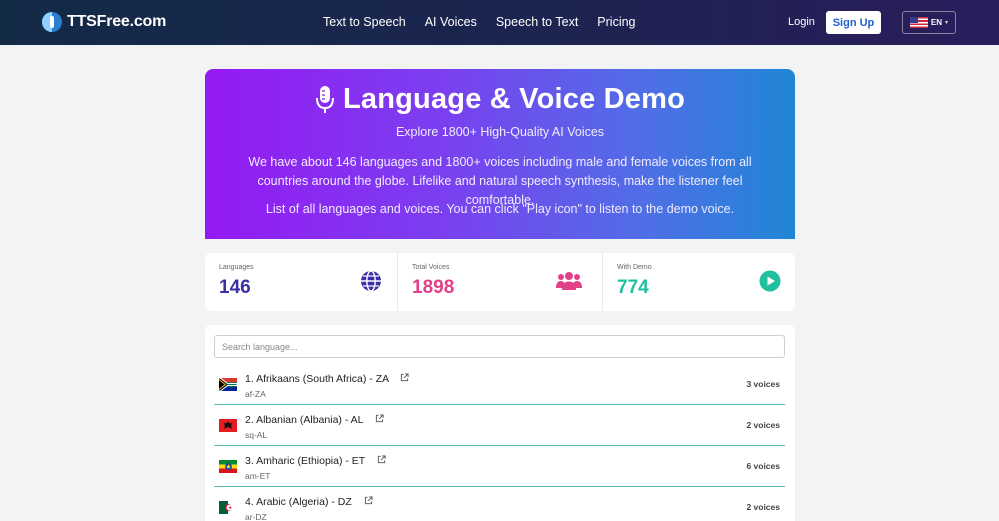  Describe the element at coordinates (763, 384) in the screenshot. I see `voice-count: 3 voices` at that location.